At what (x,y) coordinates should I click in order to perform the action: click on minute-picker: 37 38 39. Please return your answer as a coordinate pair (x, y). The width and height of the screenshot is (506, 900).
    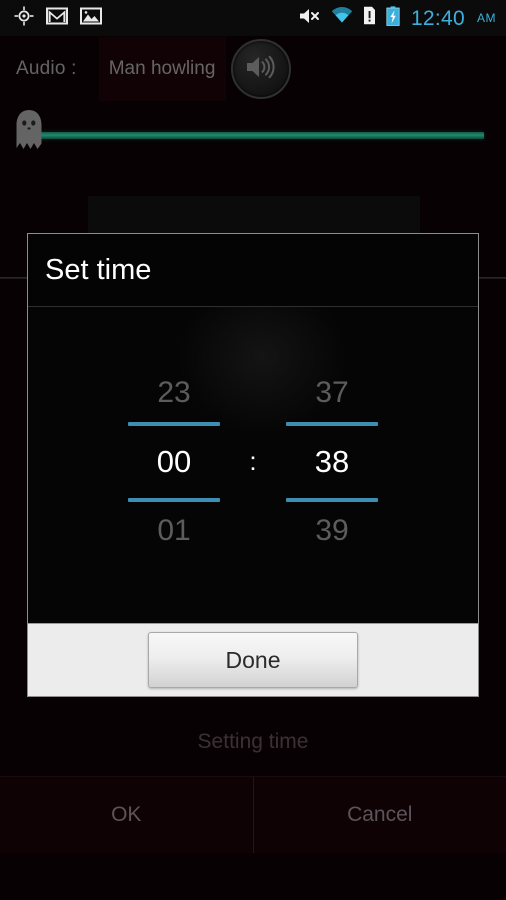
    Looking at the image, I should click on (332, 462).